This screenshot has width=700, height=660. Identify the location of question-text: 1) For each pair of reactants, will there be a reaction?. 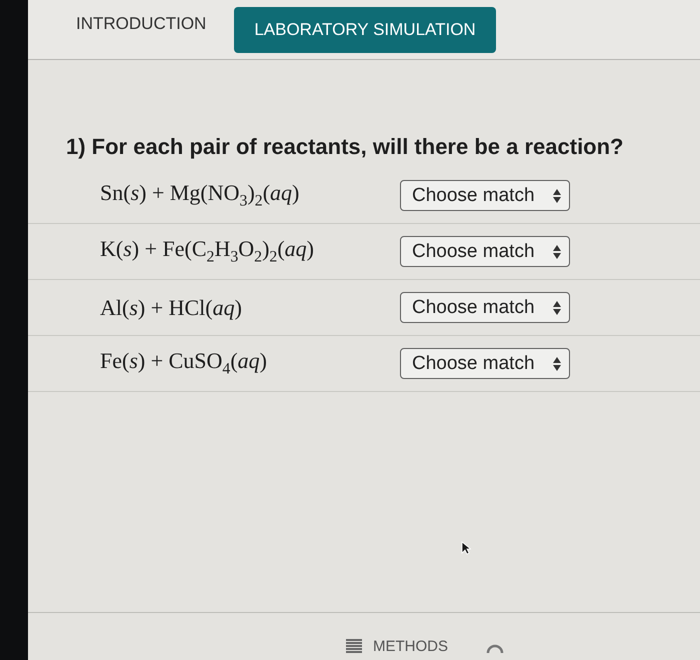
(345, 147).